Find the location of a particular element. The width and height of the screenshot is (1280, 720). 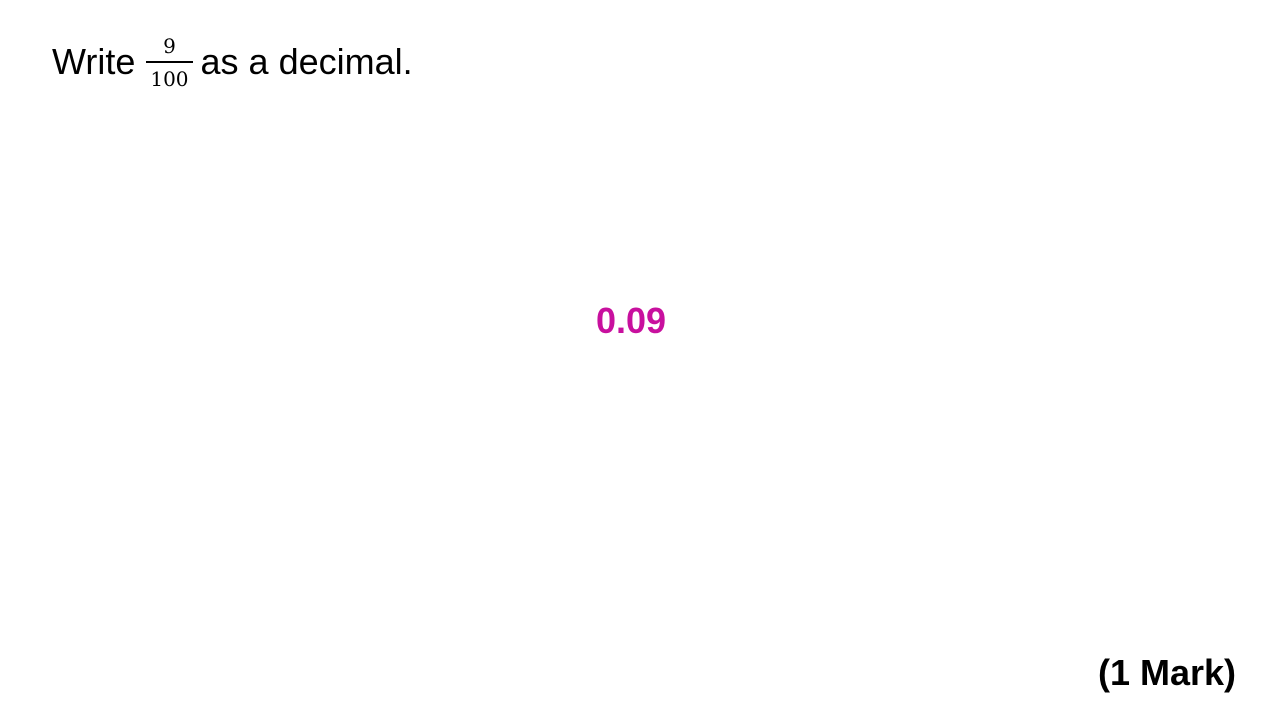

answer-text: 0.09 is located at coordinates (631, 320).